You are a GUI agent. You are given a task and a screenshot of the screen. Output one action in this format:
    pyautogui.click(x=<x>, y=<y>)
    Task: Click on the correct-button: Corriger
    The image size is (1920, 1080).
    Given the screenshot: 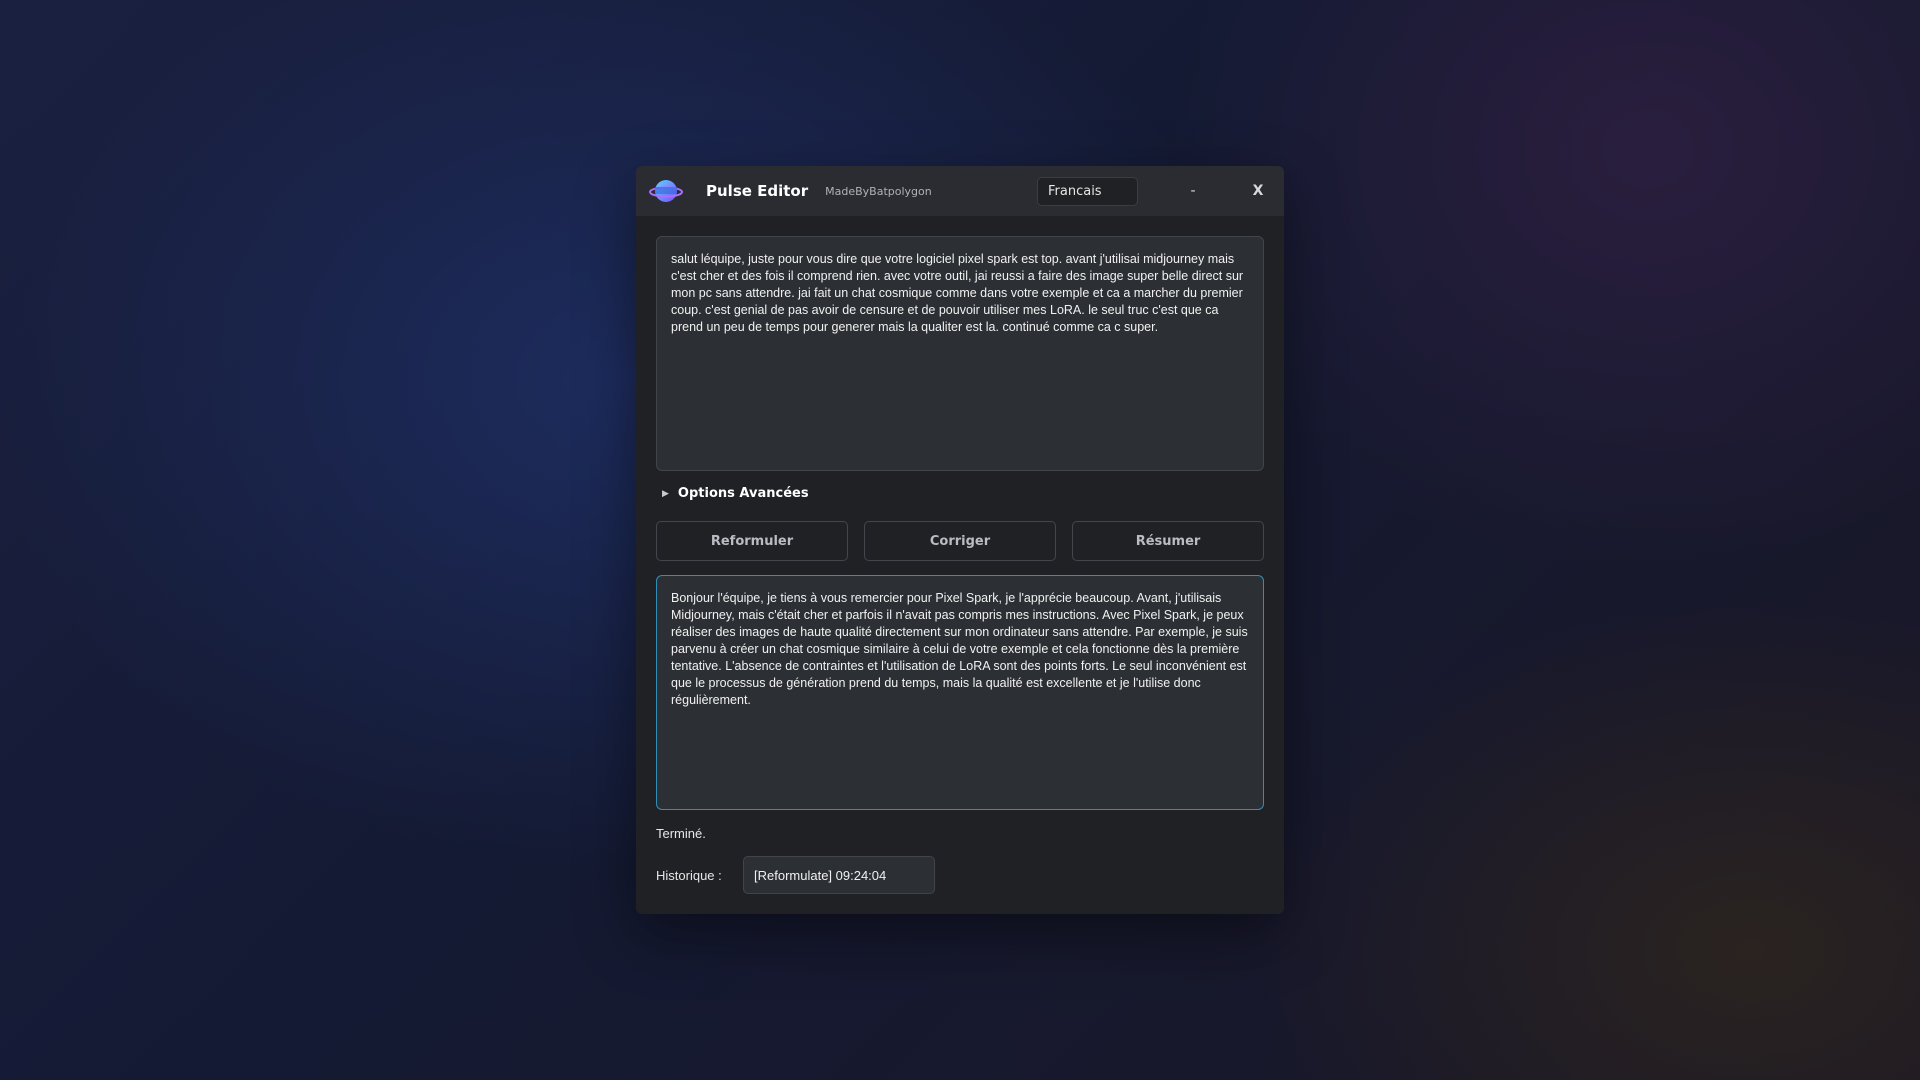 What is the action you would take?
    pyautogui.click(x=960, y=541)
    